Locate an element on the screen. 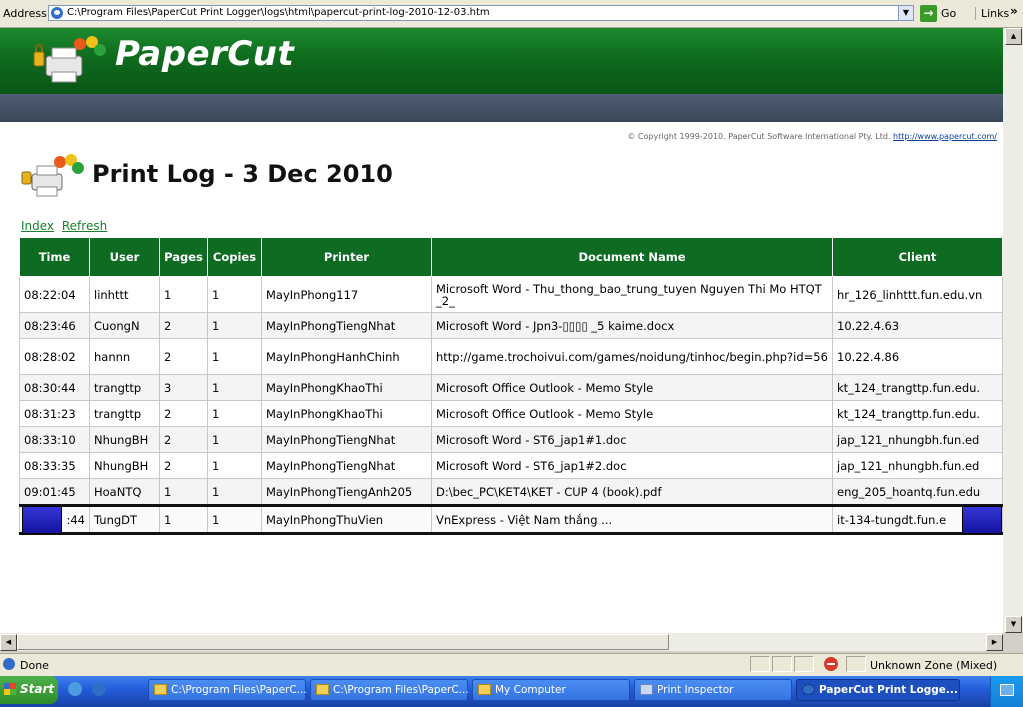 This screenshot has width=1023, height=707. cell-time: 08:28:02 is located at coordinates (54, 356).